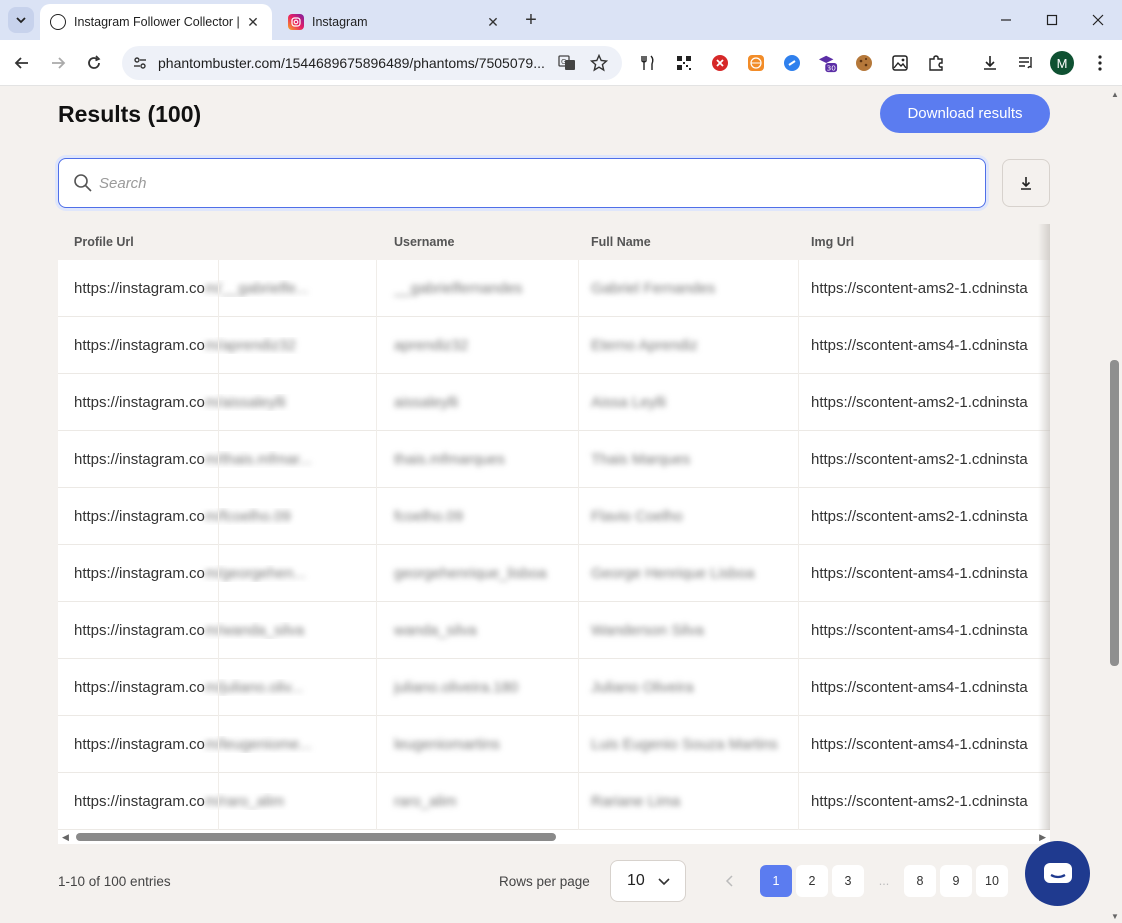 The image size is (1122, 923). What do you see at coordinates (637, 516) in the screenshot?
I see `cell-full-name: Flavio Coelho` at bounding box center [637, 516].